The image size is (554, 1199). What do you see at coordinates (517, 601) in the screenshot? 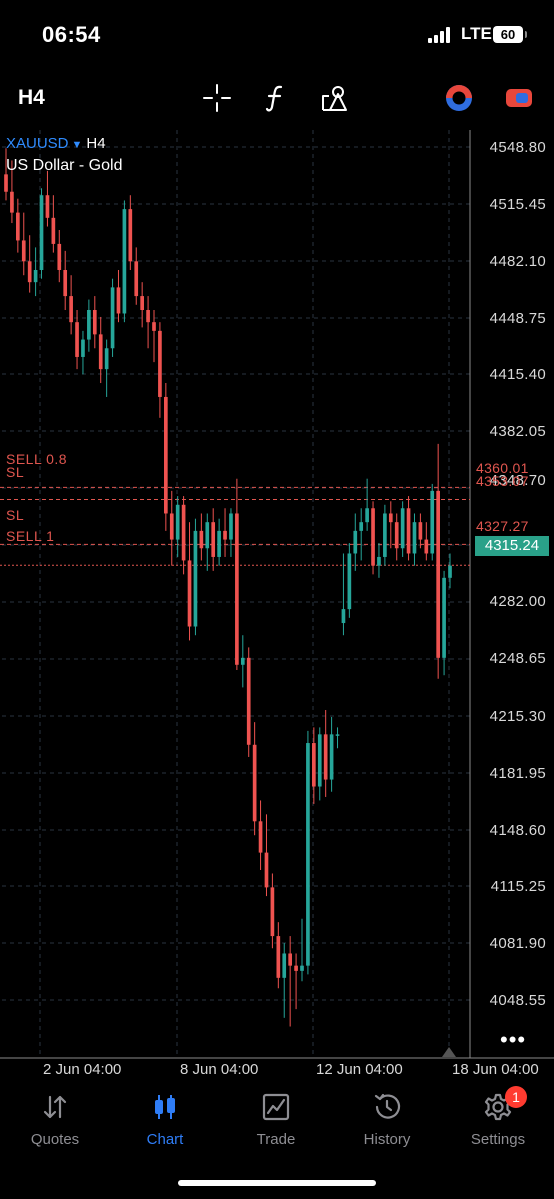
I see `price-axis-label: 4282.00` at bounding box center [517, 601].